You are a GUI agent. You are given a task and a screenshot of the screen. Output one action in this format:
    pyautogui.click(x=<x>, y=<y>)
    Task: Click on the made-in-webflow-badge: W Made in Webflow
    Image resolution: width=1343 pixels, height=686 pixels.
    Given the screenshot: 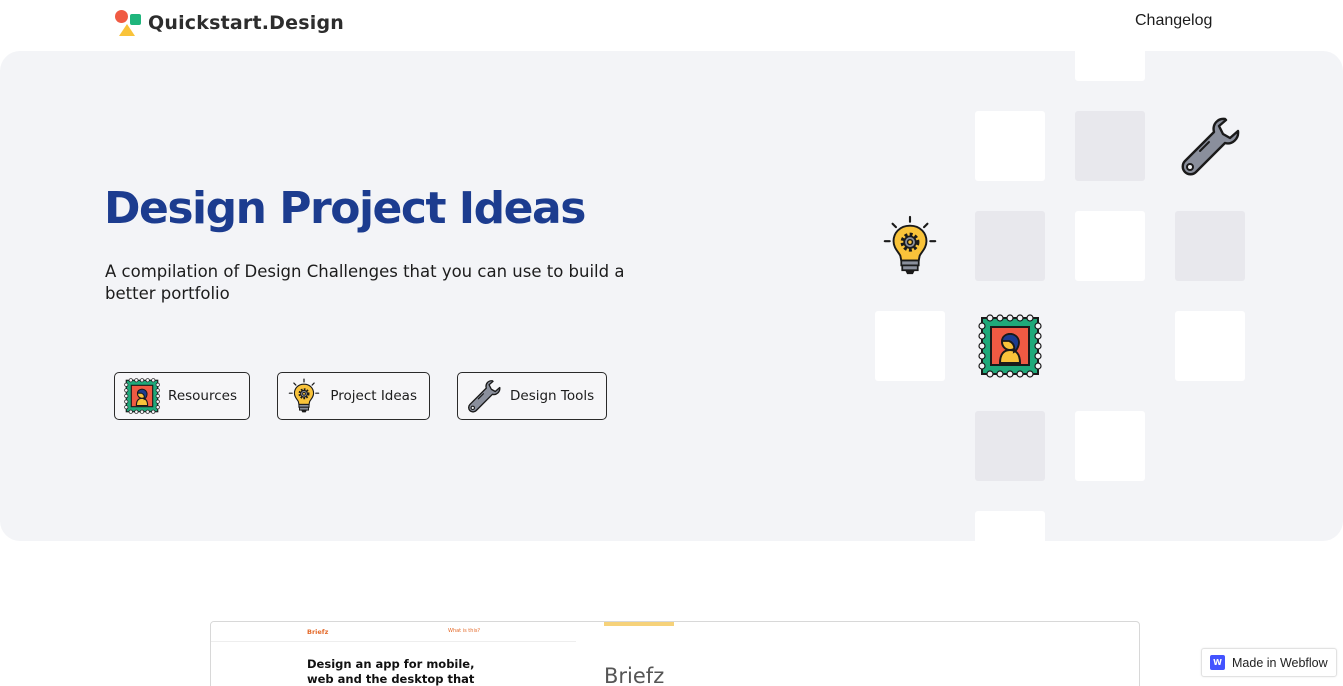 What is the action you would take?
    pyautogui.click(x=1269, y=662)
    